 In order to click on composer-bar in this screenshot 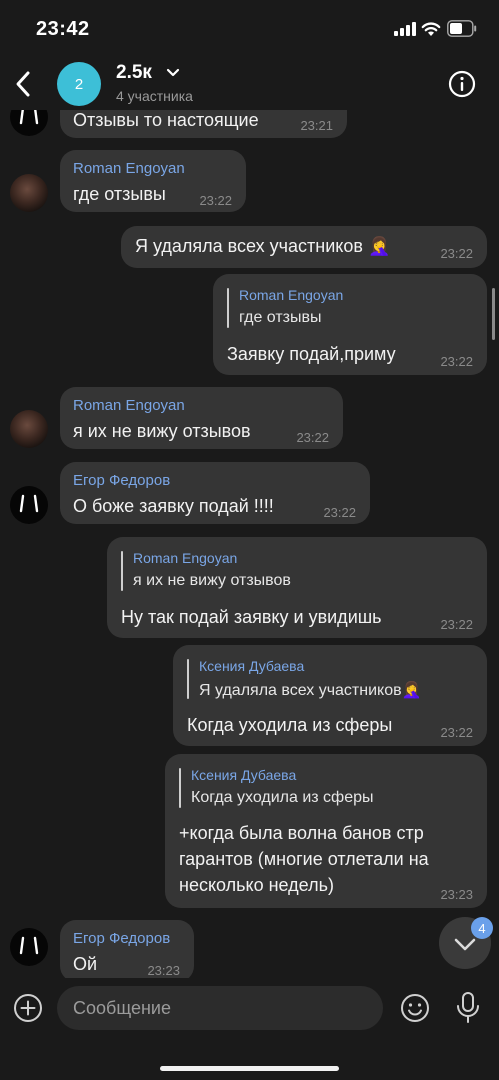, I will do `click(249, 1029)`.